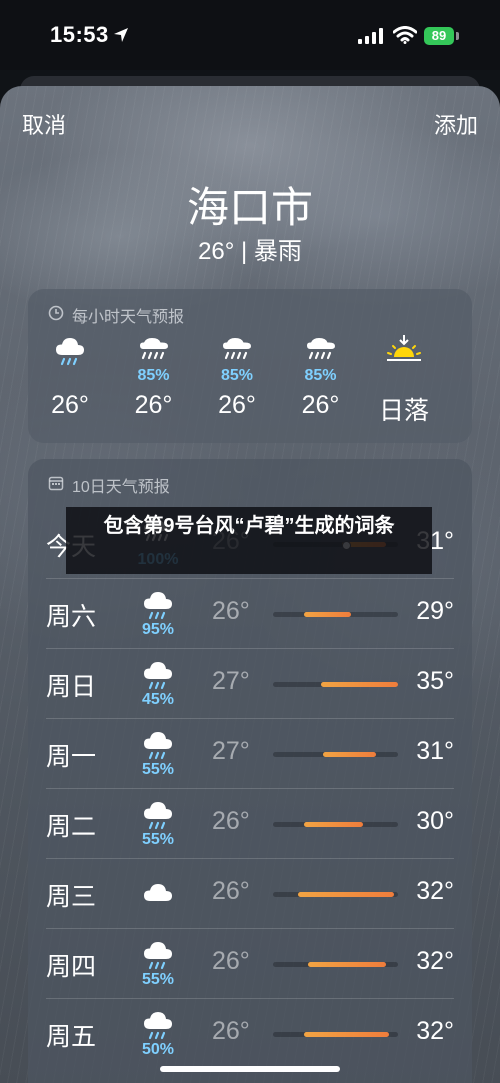  Describe the element at coordinates (71, 617) in the screenshot. I see `day-name: 周六` at that location.